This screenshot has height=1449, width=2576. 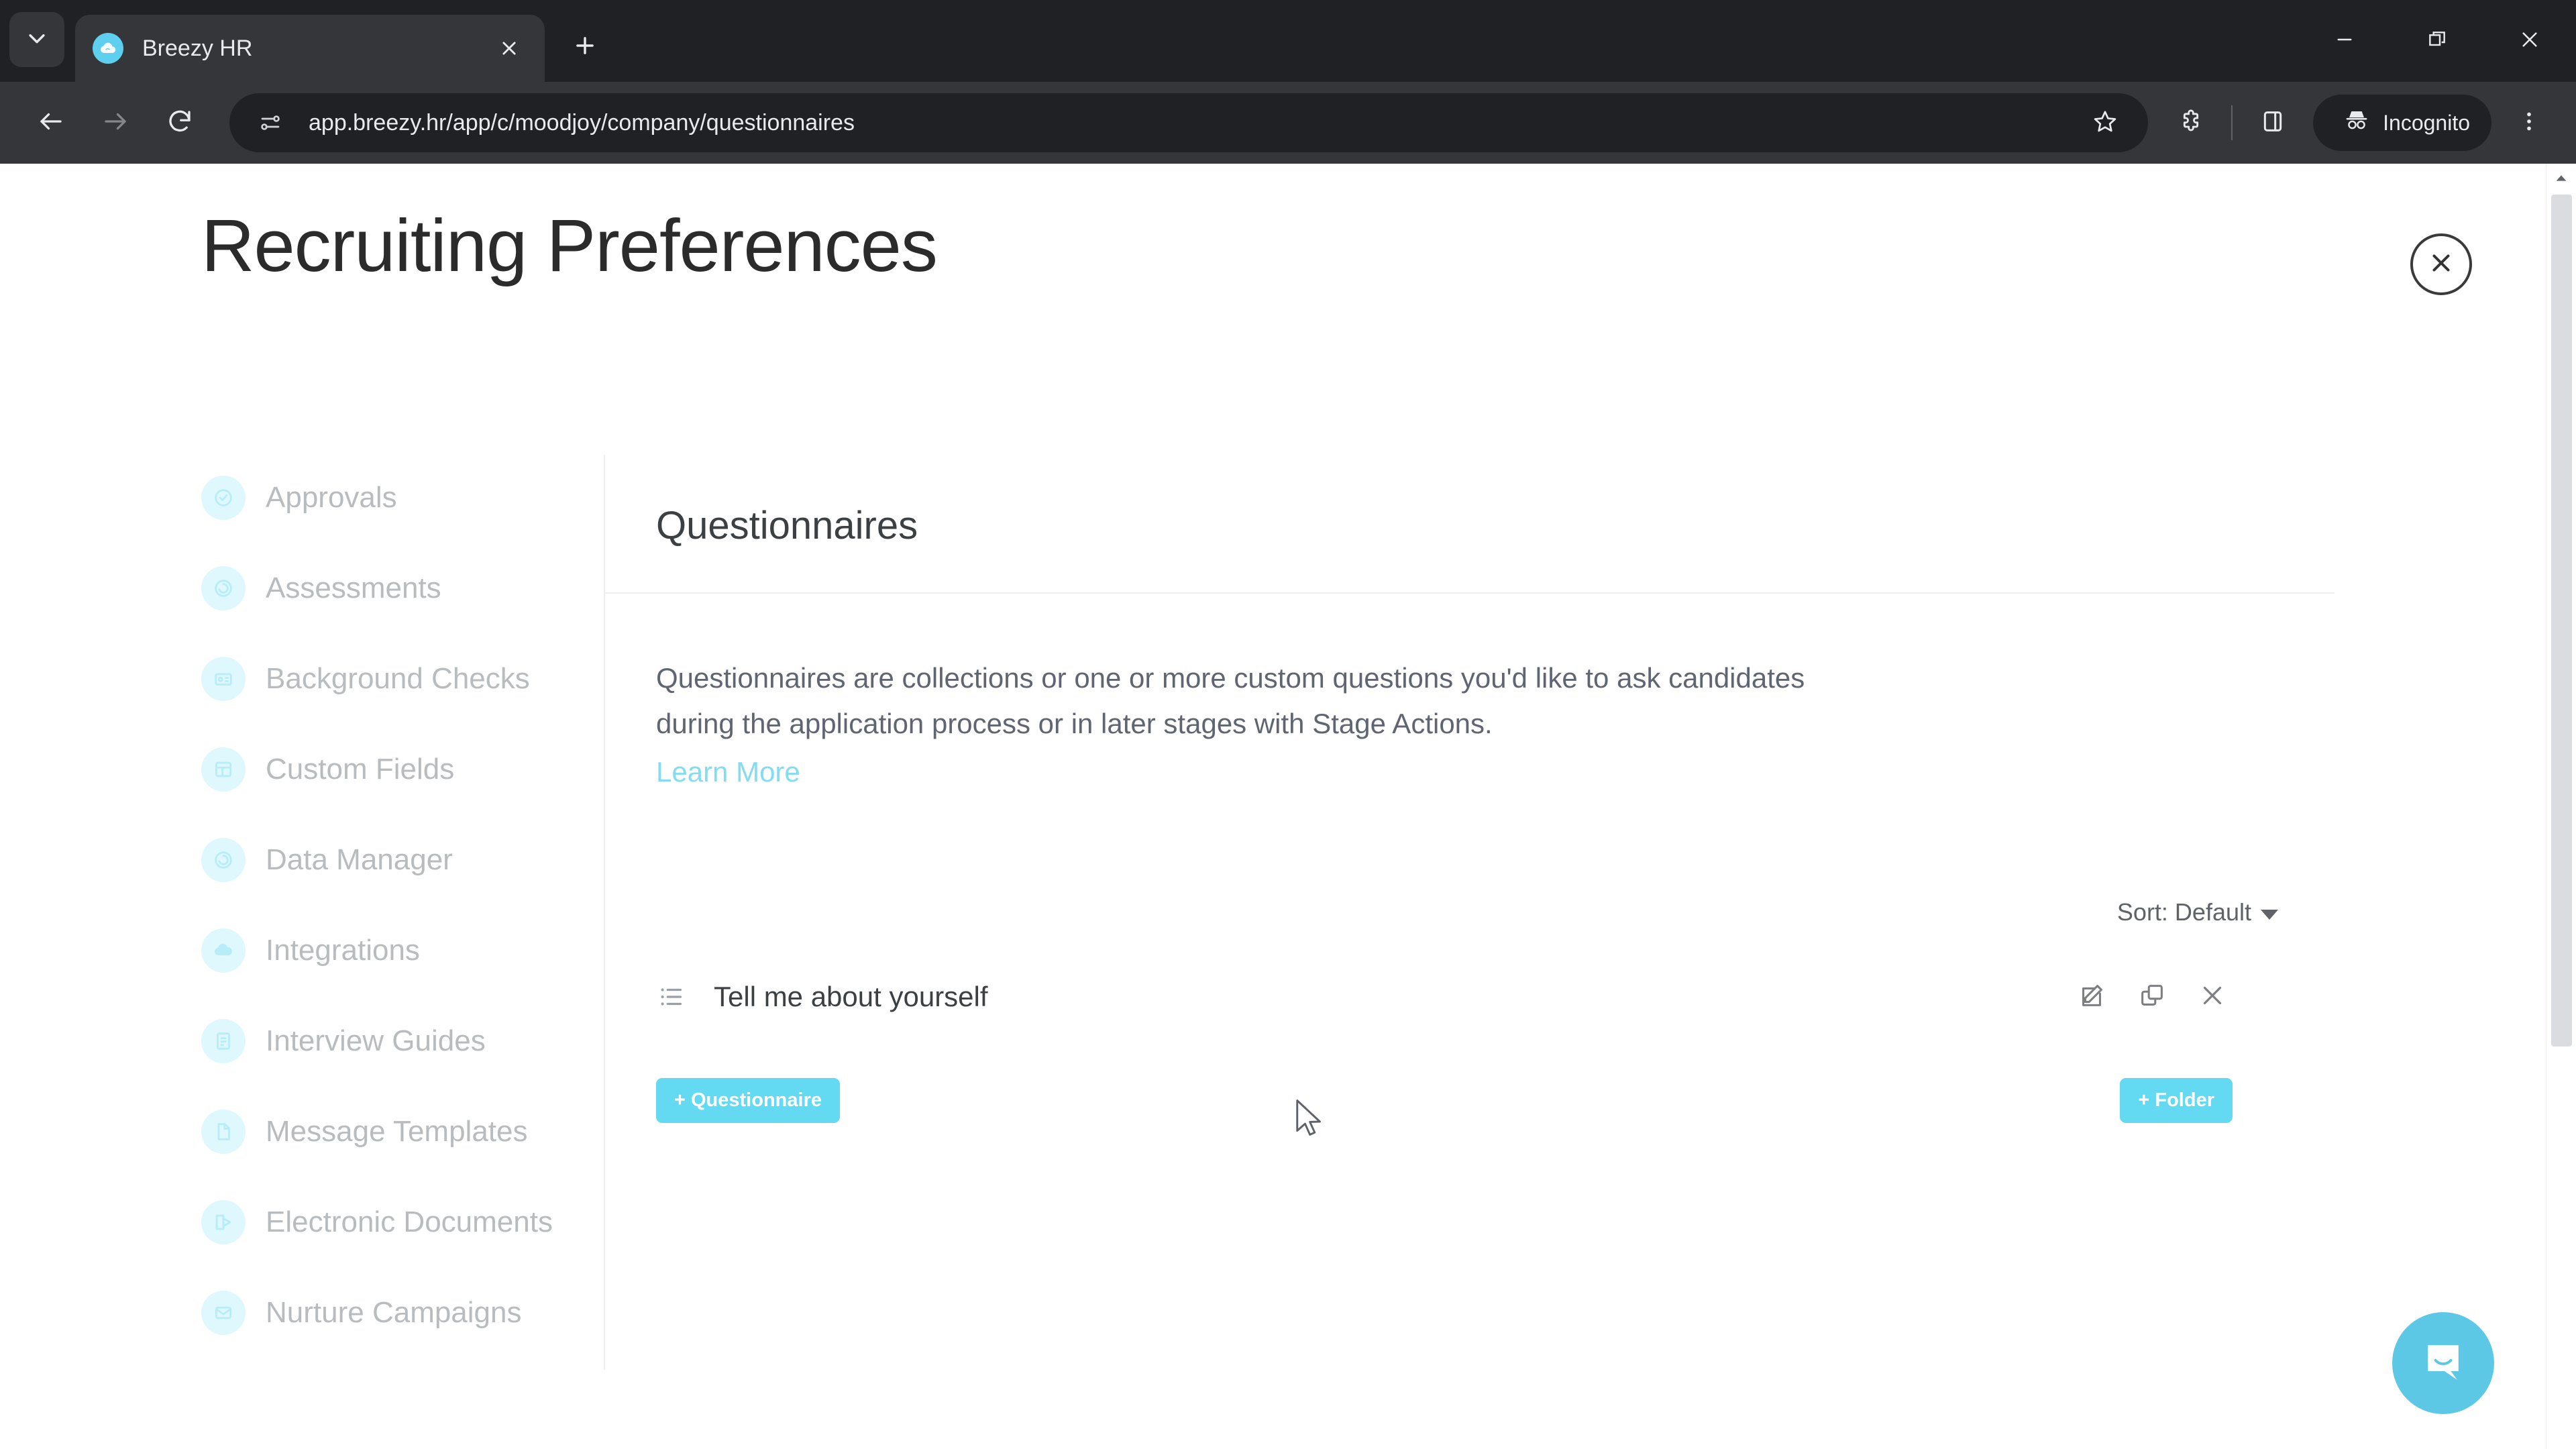 What do you see at coordinates (223, 860) in the screenshot?
I see `data-manager-icon` at bounding box center [223, 860].